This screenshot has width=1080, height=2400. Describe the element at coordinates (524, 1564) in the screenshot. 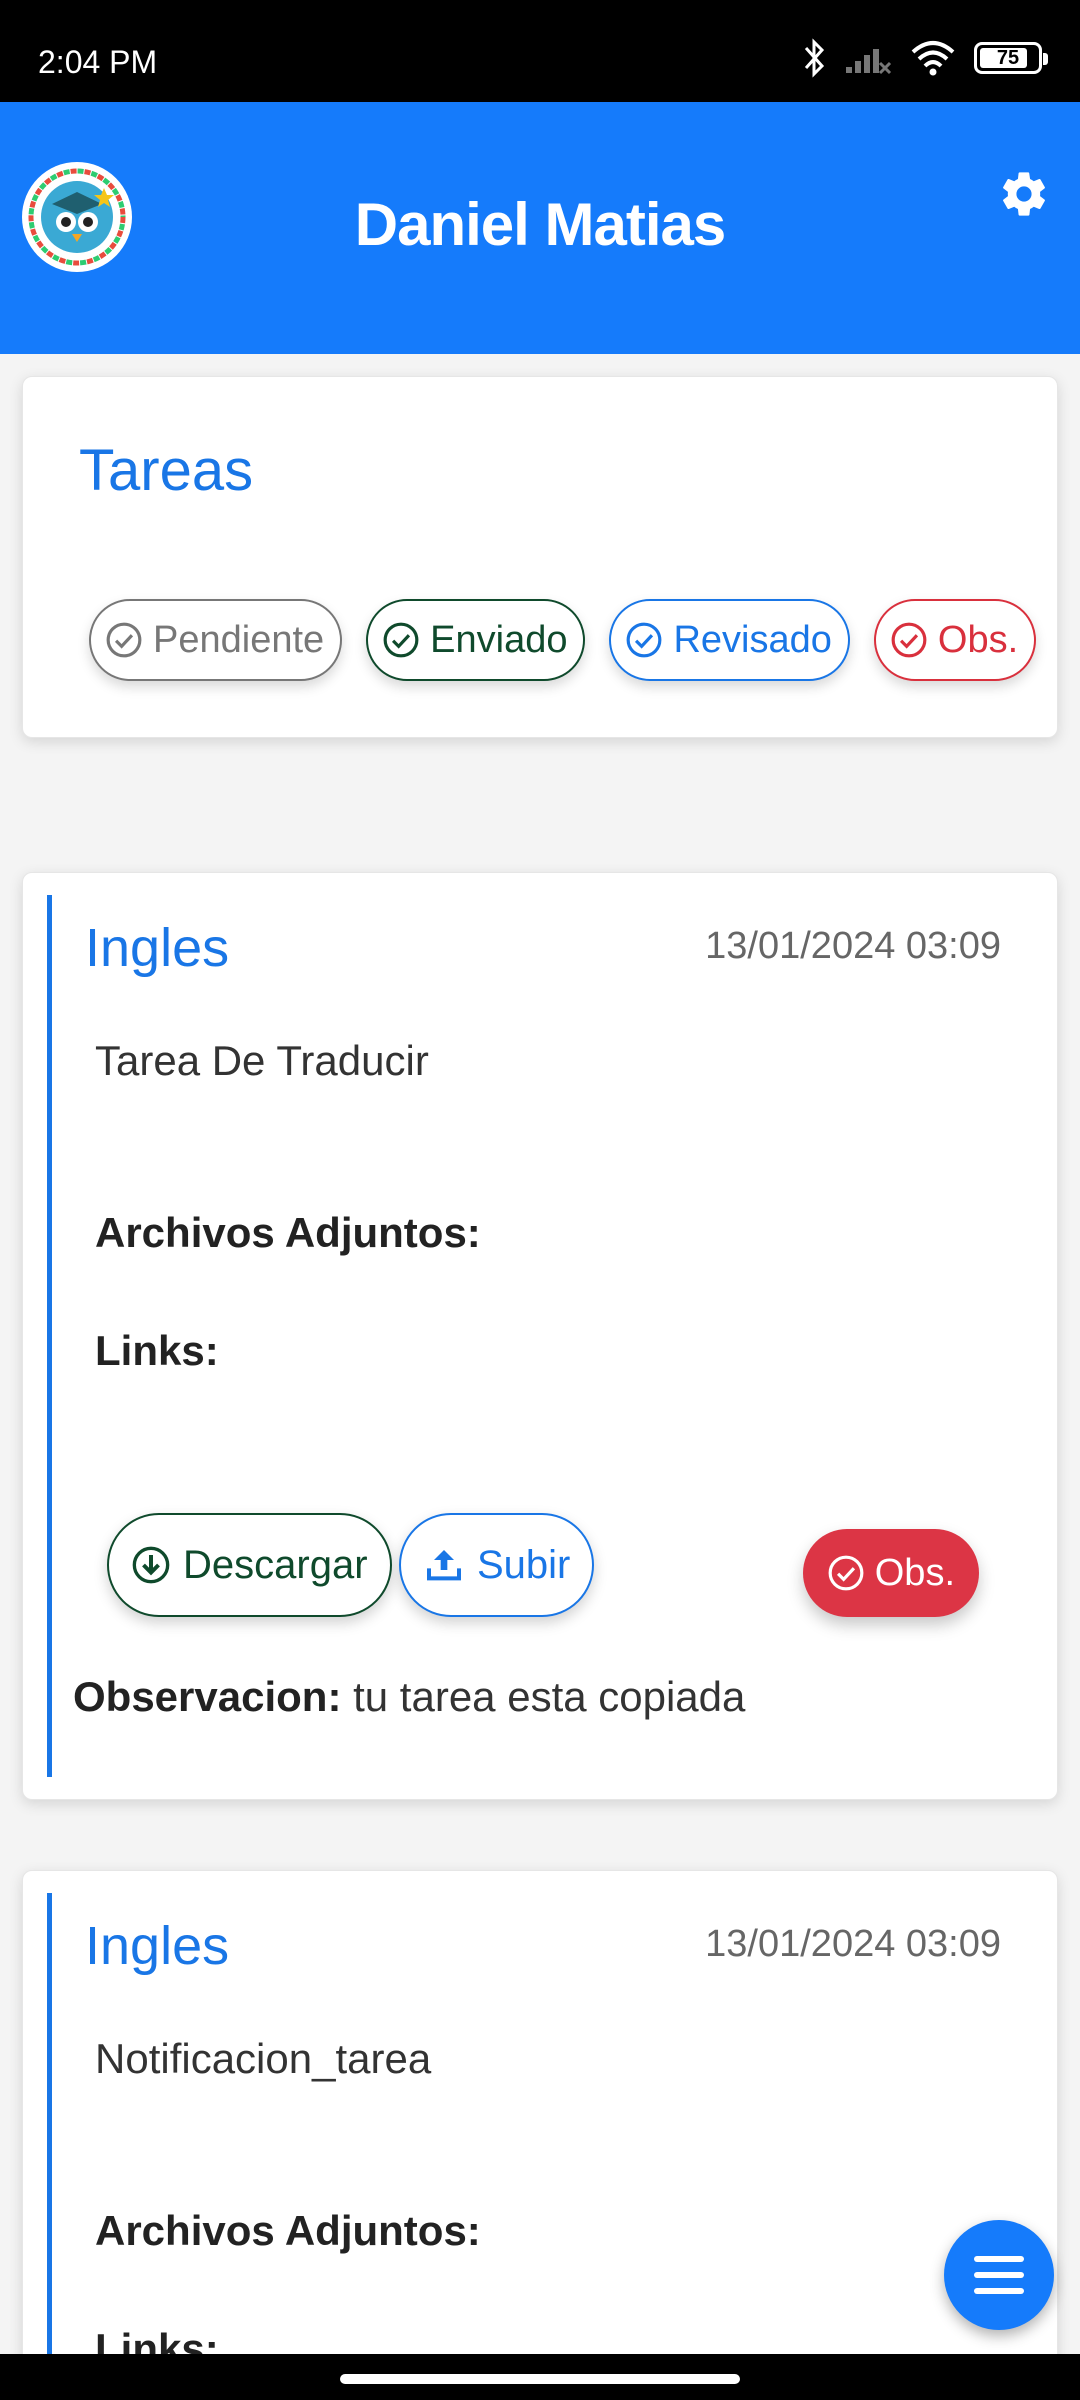

I see `upload-label: Subir` at that location.